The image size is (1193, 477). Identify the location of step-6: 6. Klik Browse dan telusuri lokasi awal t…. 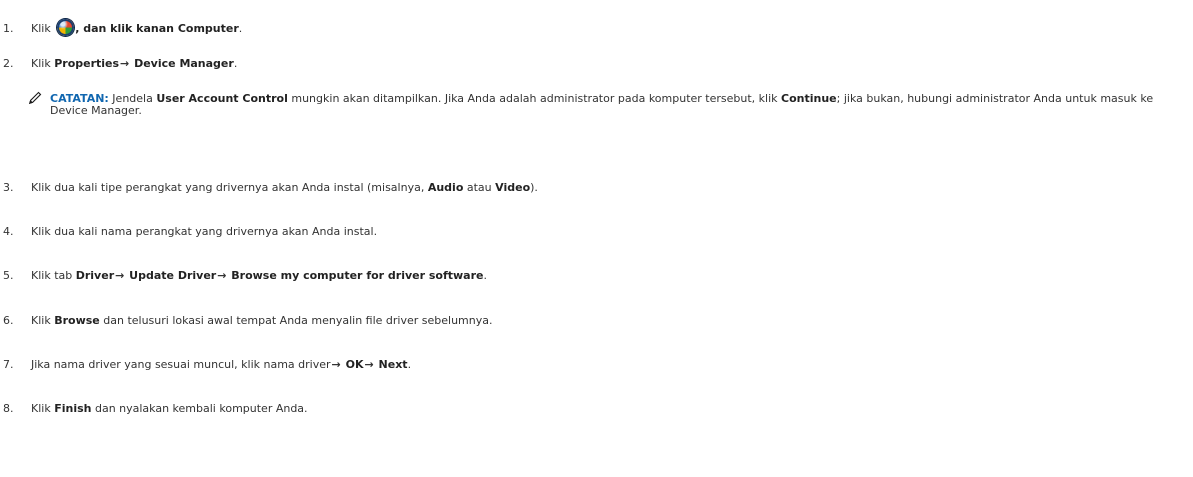
(246, 321).